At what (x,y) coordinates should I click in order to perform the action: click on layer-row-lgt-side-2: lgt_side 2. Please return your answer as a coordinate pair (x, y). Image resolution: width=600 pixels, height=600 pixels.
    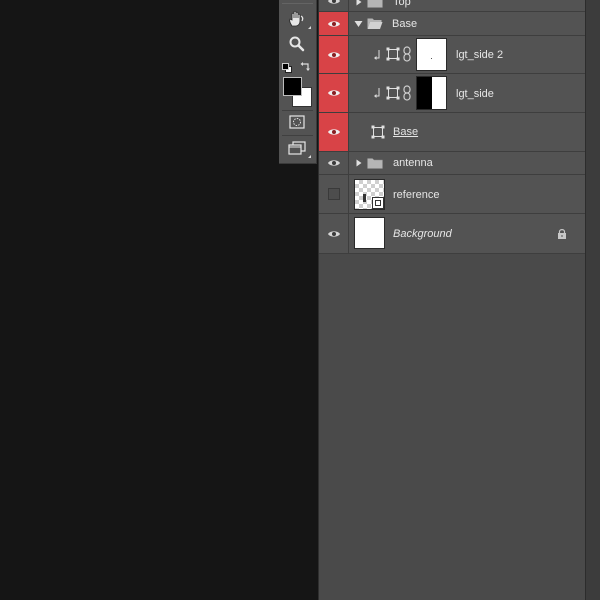
    Looking at the image, I should click on (452, 55).